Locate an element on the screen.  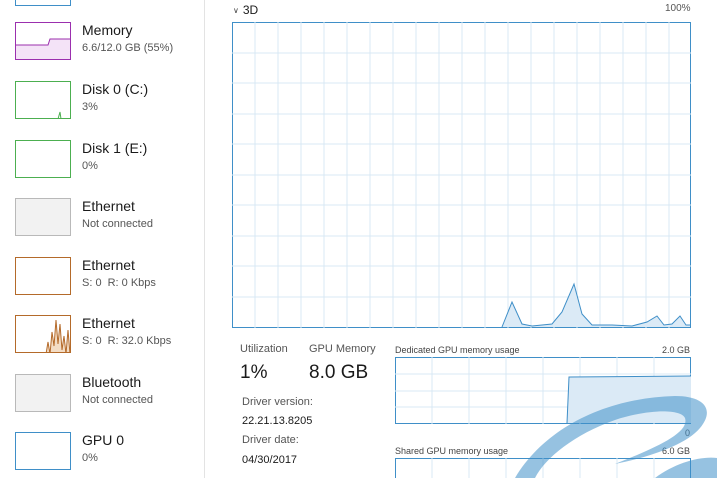
sidebar-item-gpu-0: GPU 0 0% is located at coordinates (102, 457).